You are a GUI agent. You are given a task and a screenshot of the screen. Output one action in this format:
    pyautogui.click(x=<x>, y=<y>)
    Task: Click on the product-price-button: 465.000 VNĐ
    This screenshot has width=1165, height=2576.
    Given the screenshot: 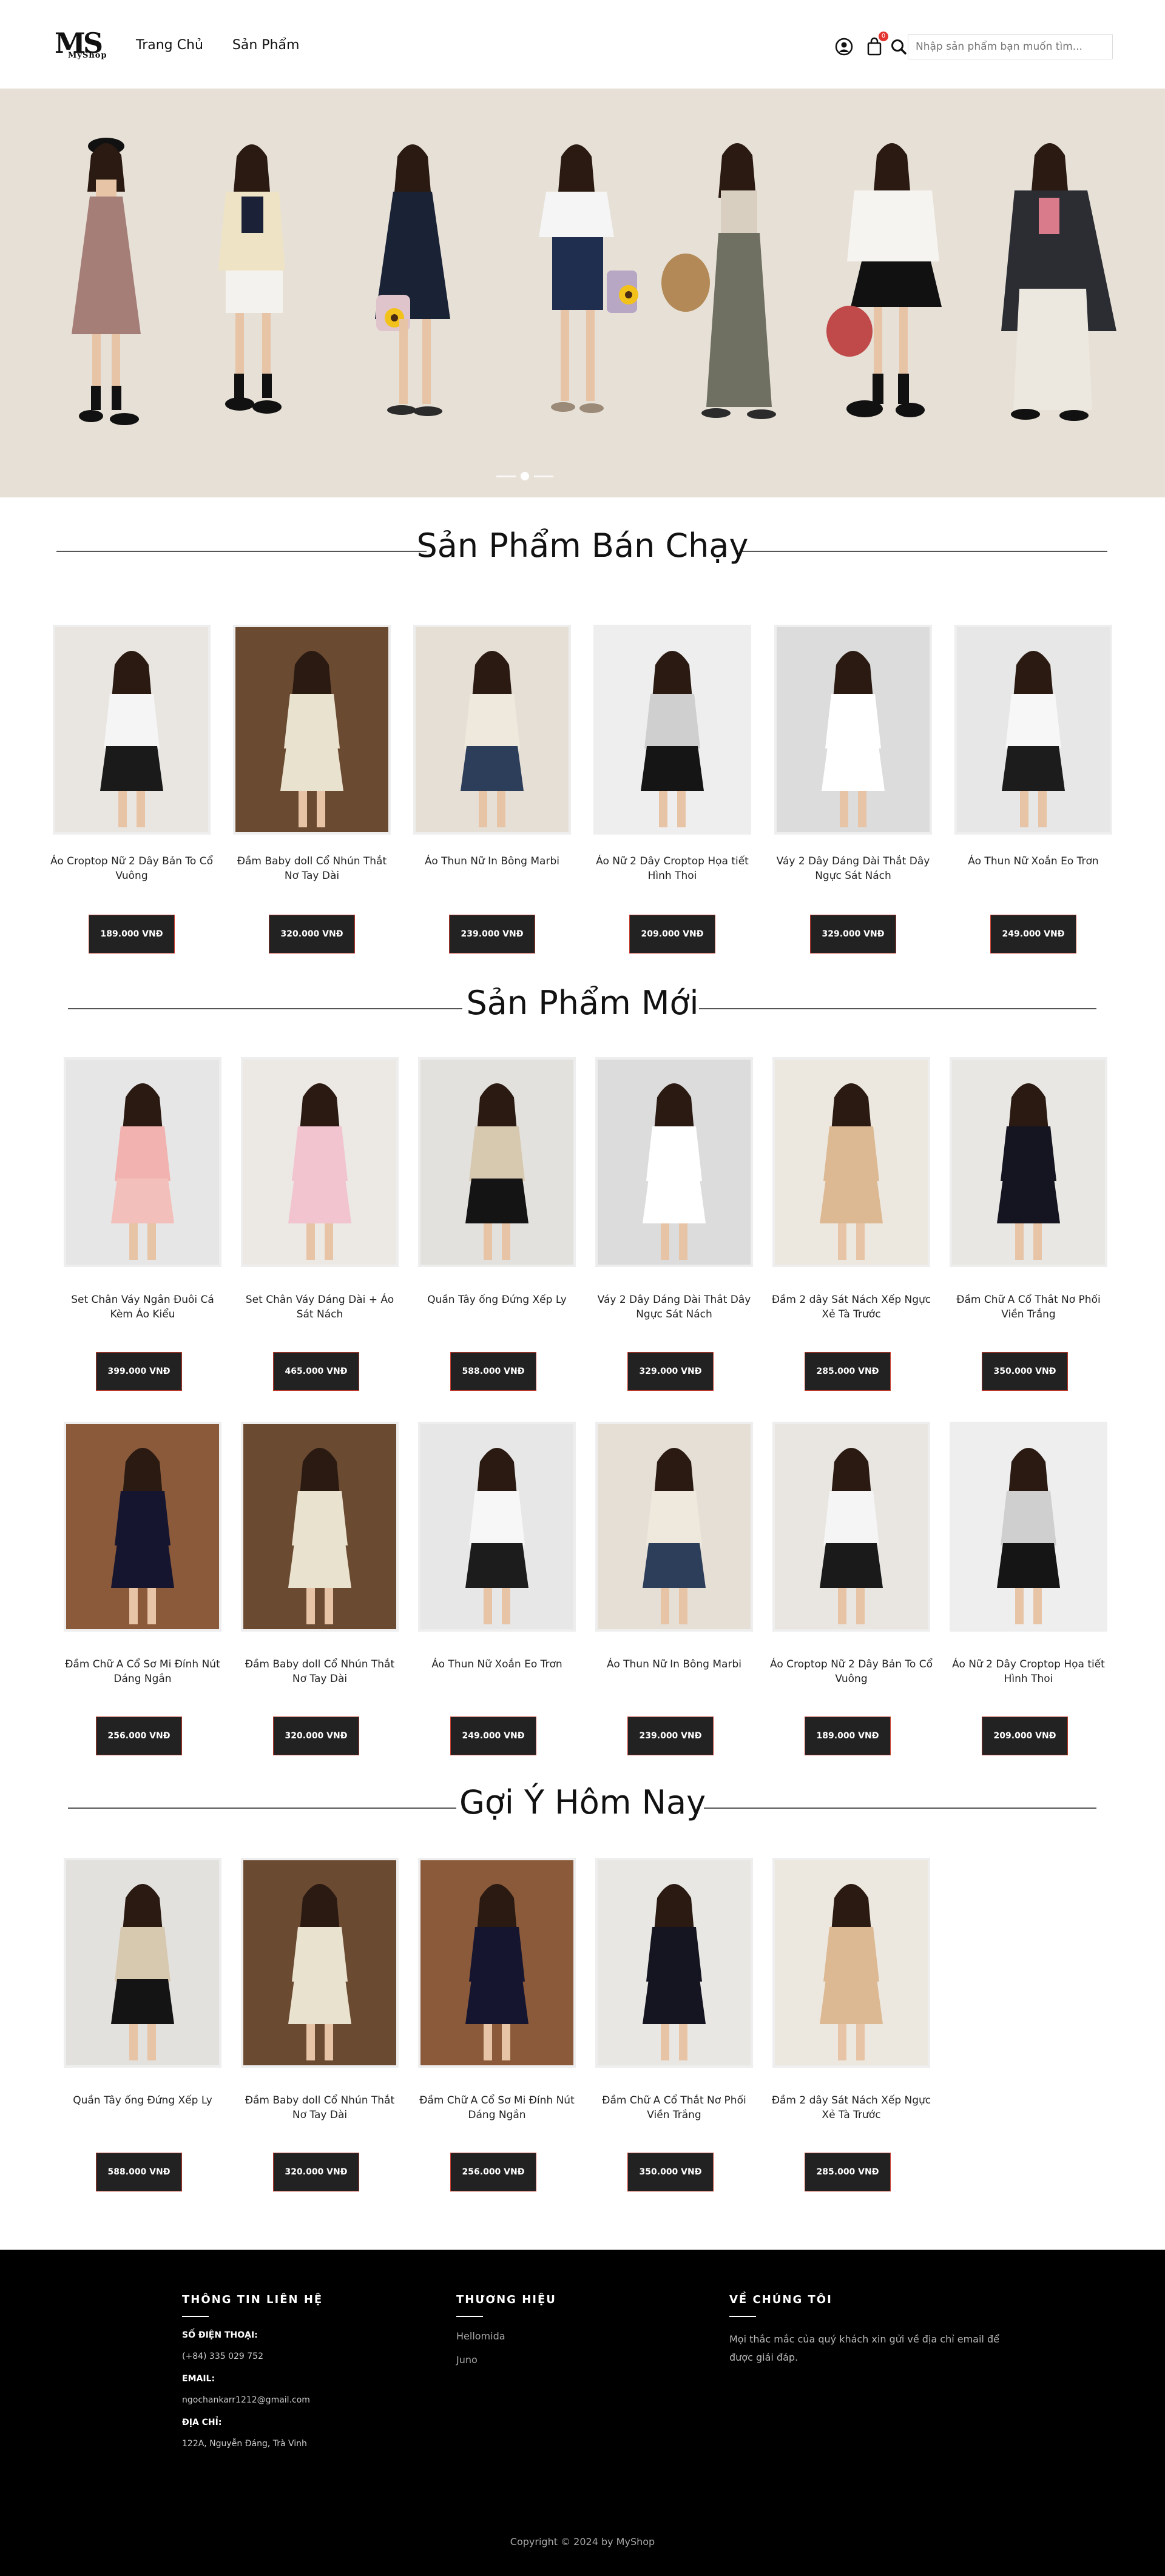 What is the action you would take?
    pyautogui.click(x=316, y=1371)
    